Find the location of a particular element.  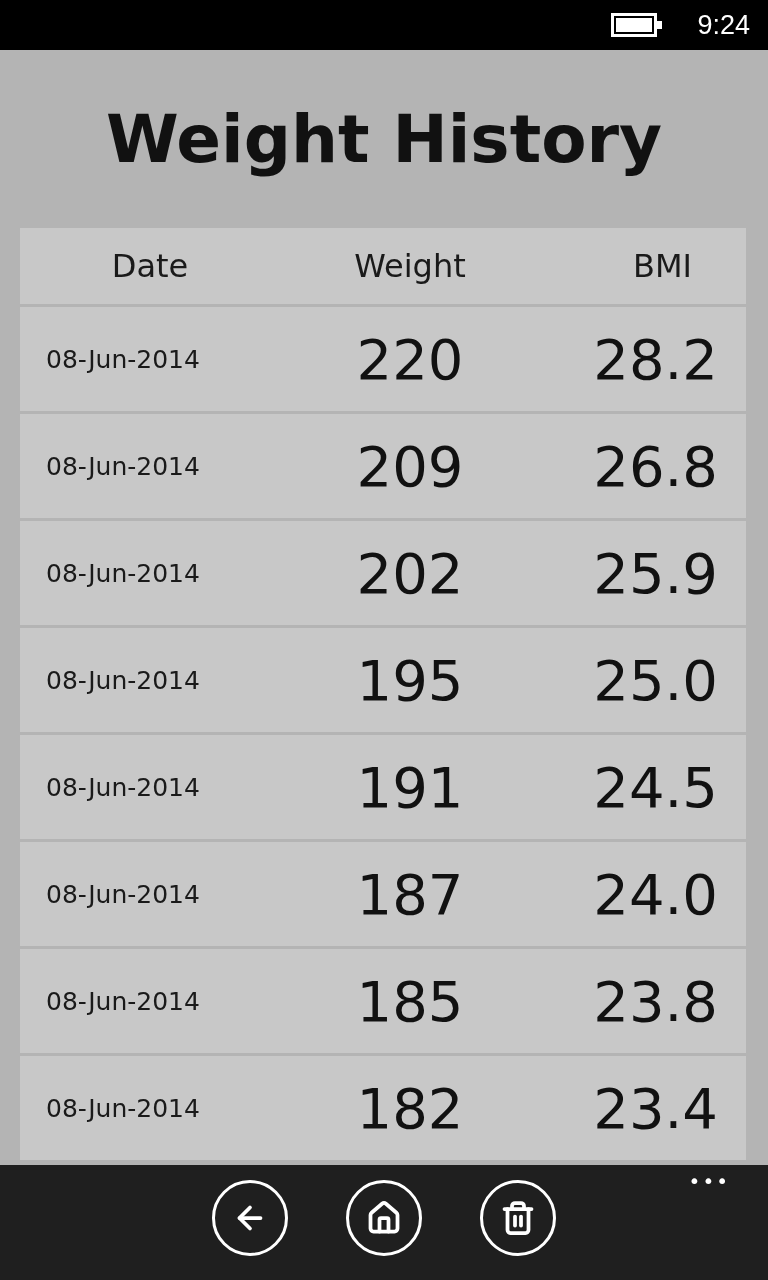

home-button is located at coordinates (384, 1217).